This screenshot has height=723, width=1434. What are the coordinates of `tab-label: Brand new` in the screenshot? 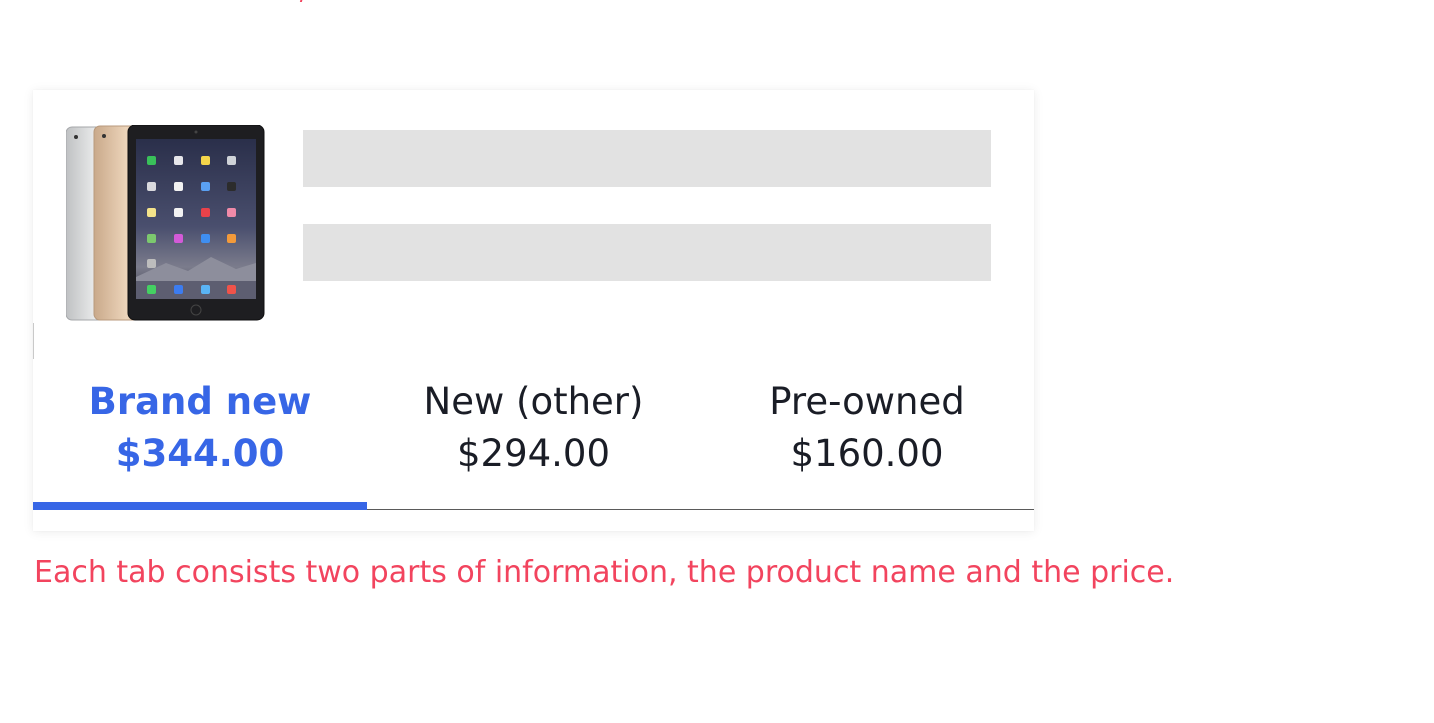 It's located at (200, 401).